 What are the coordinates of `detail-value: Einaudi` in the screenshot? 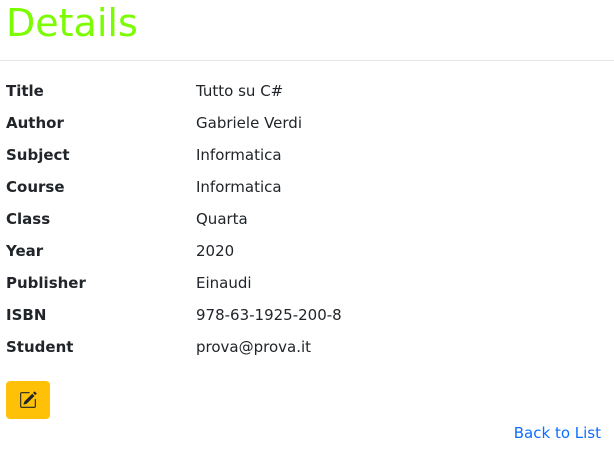 It's located at (224, 283).